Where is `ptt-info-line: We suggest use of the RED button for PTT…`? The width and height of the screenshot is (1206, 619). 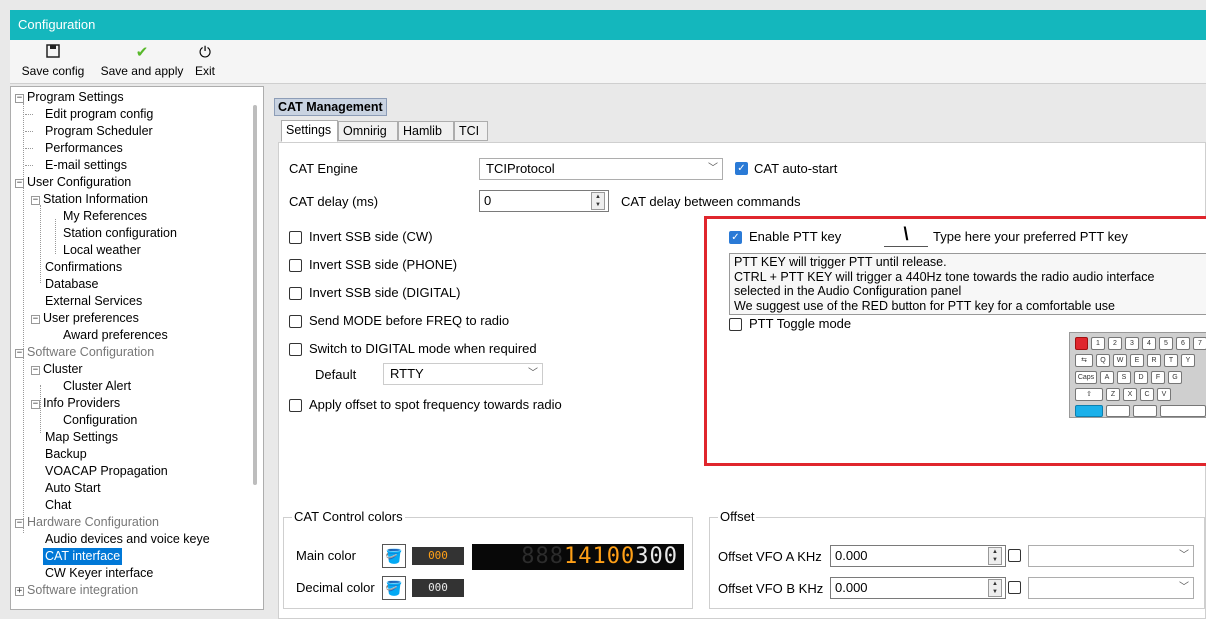
ptt-info-line: We suggest use of the RED button for PTT… is located at coordinates (924, 305).